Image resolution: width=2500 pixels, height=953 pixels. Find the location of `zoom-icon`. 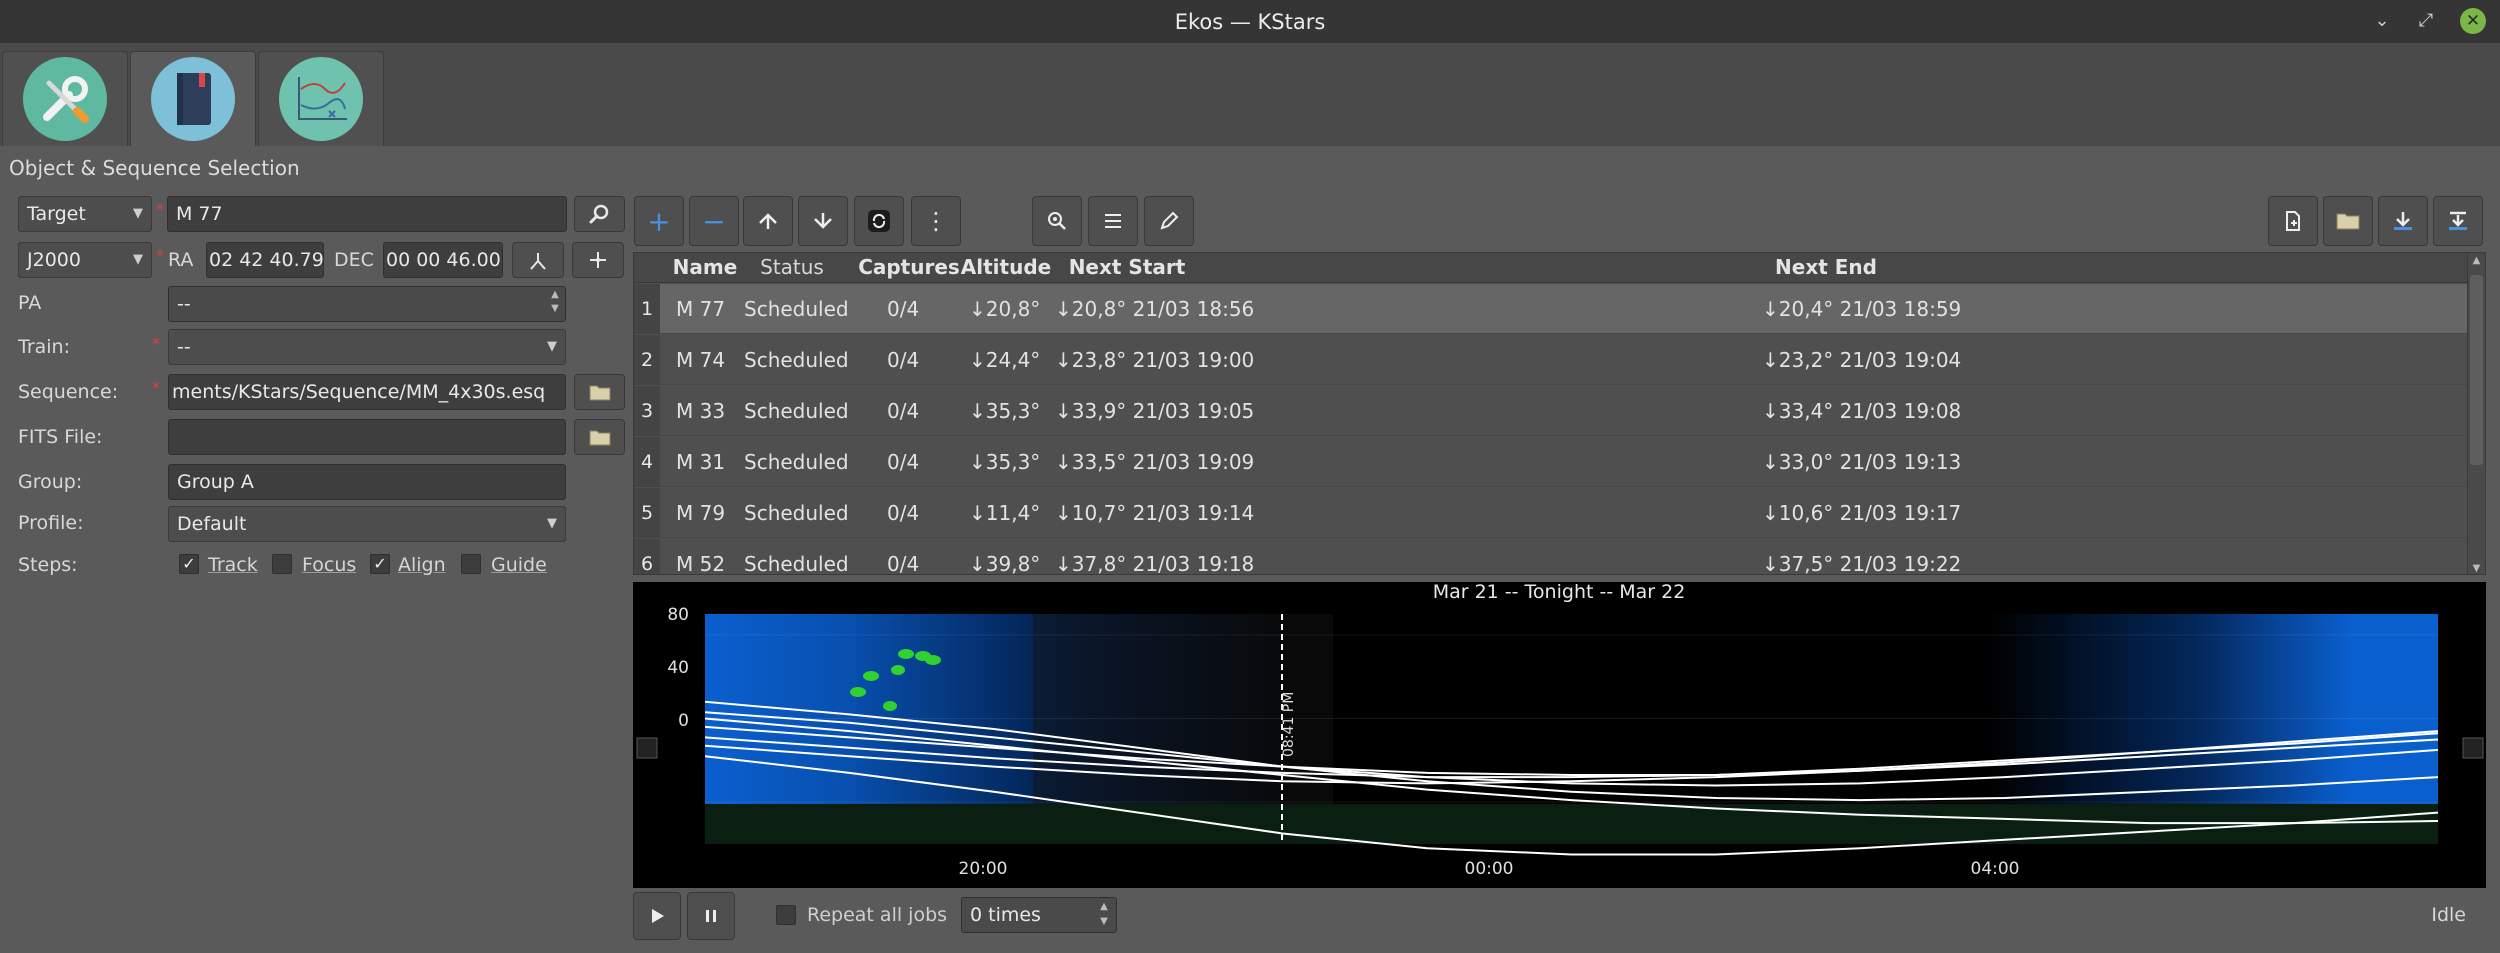

zoom-icon is located at coordinates (1057, 221).